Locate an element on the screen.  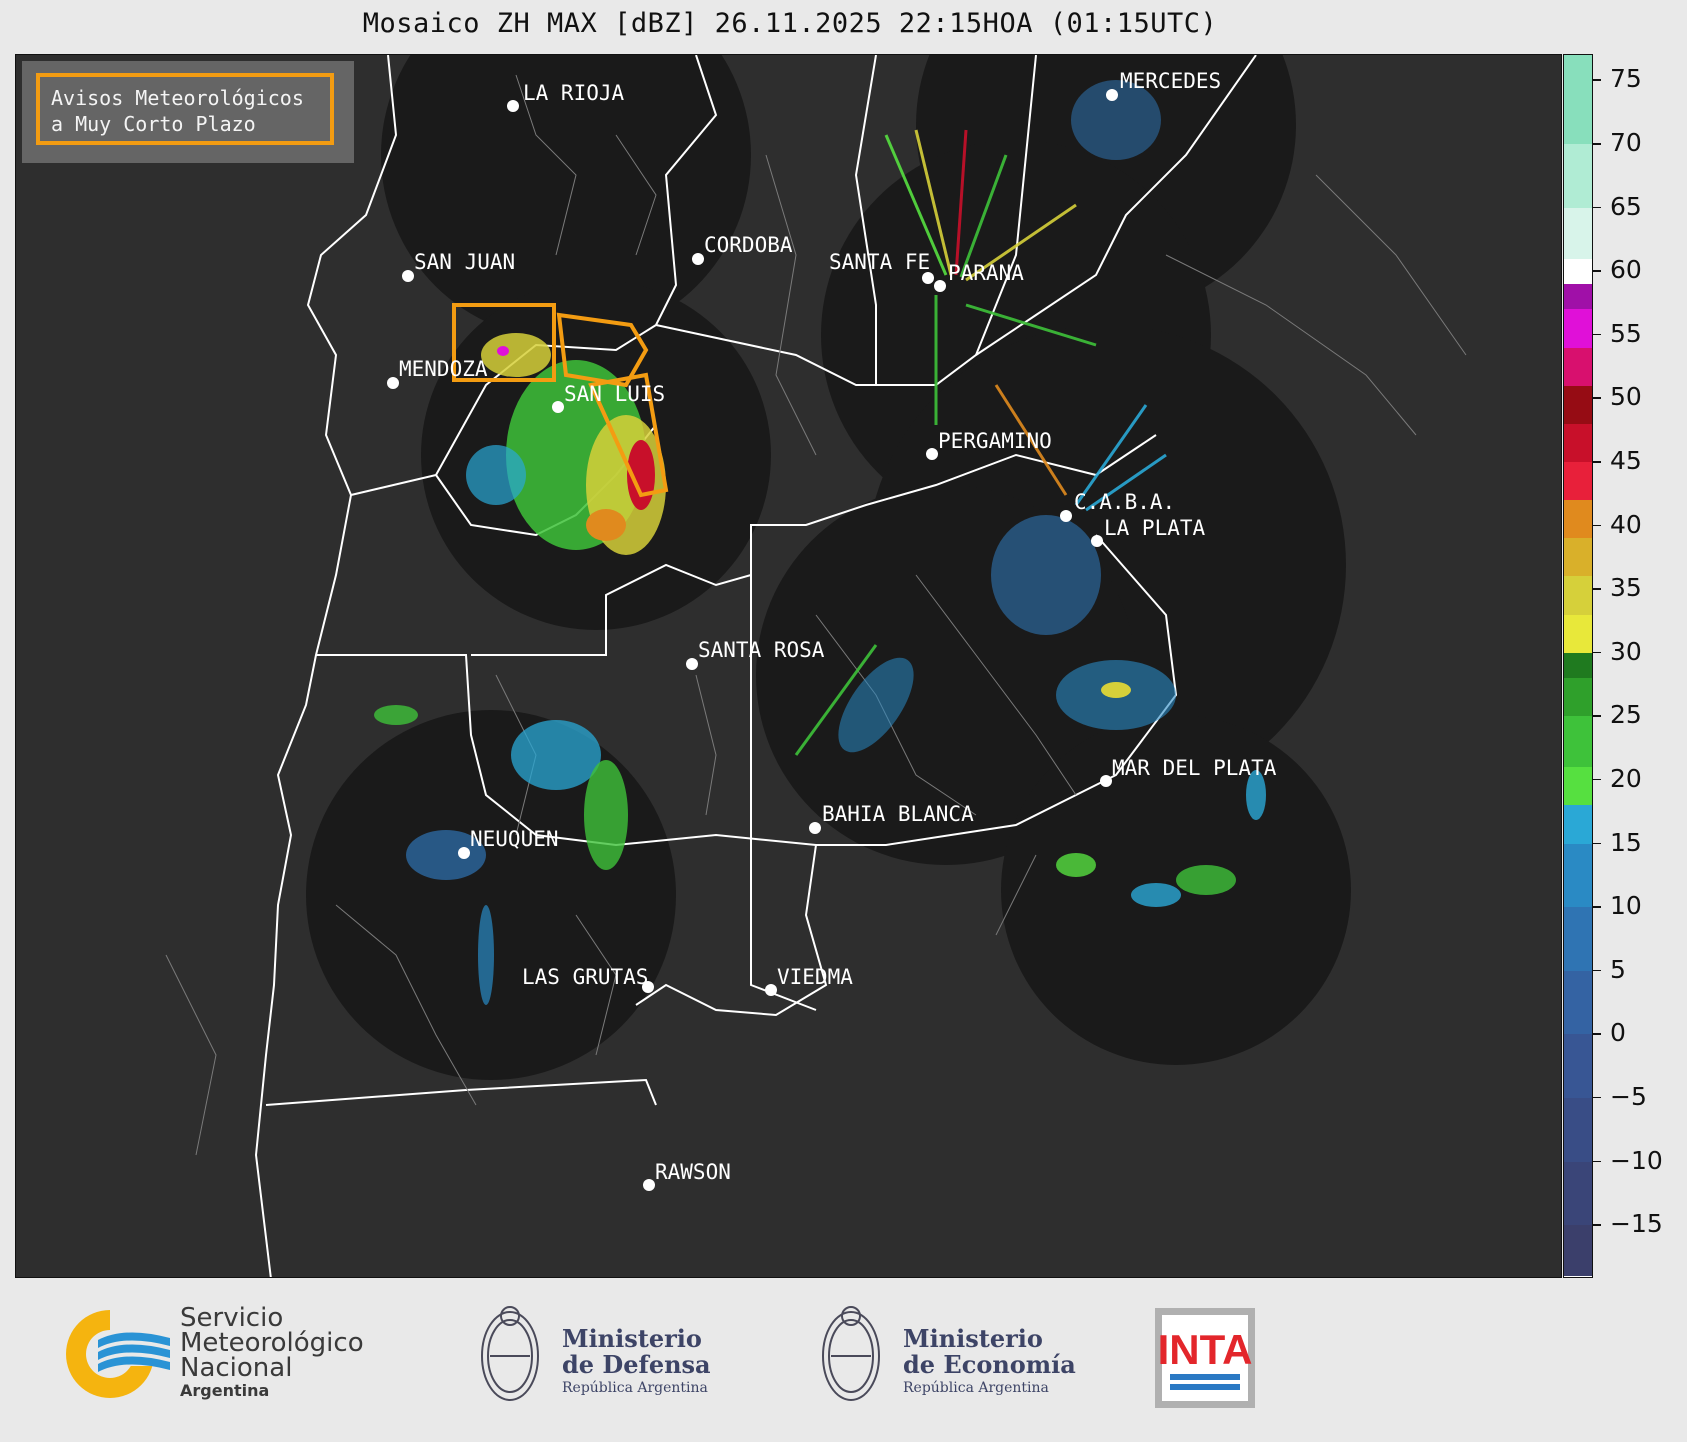
warnings-legend-frame: Avisos Meteorológicos a Muy Corto Plazo is located at coordinates (185, 109).